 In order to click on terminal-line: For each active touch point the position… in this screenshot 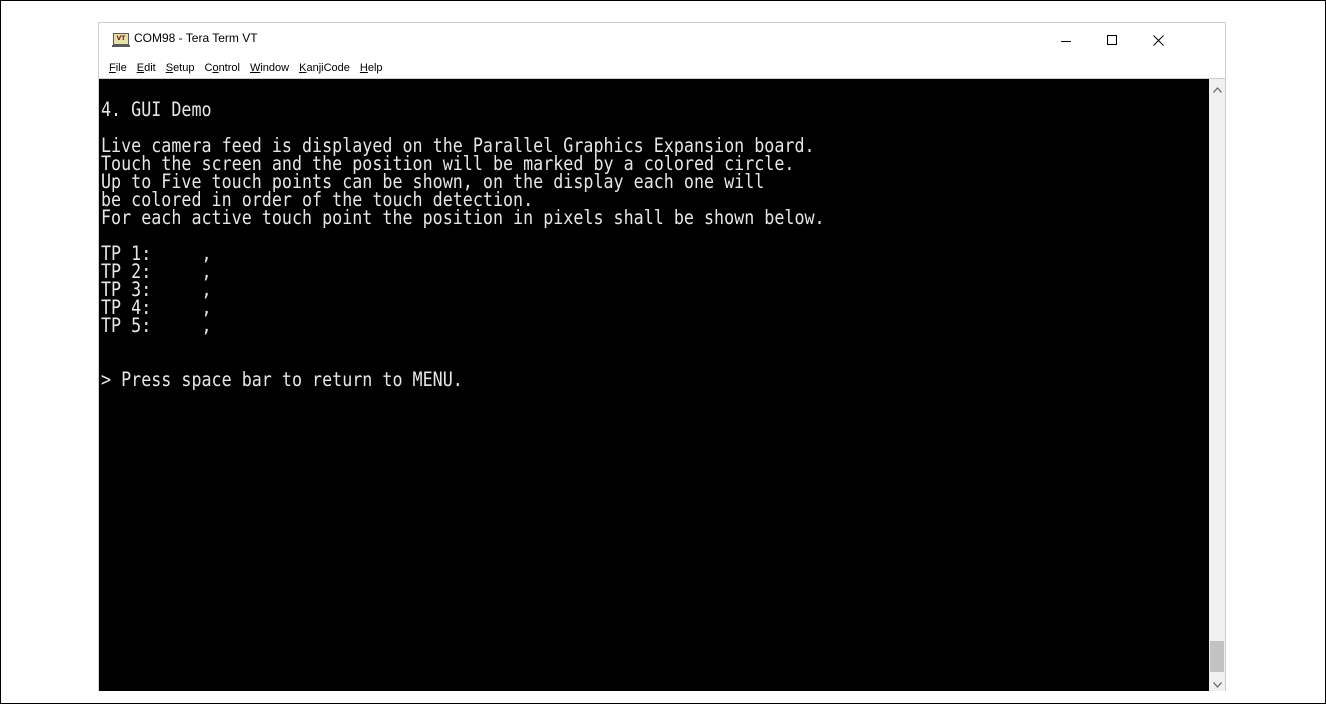, I will do `click(463, 217)`.